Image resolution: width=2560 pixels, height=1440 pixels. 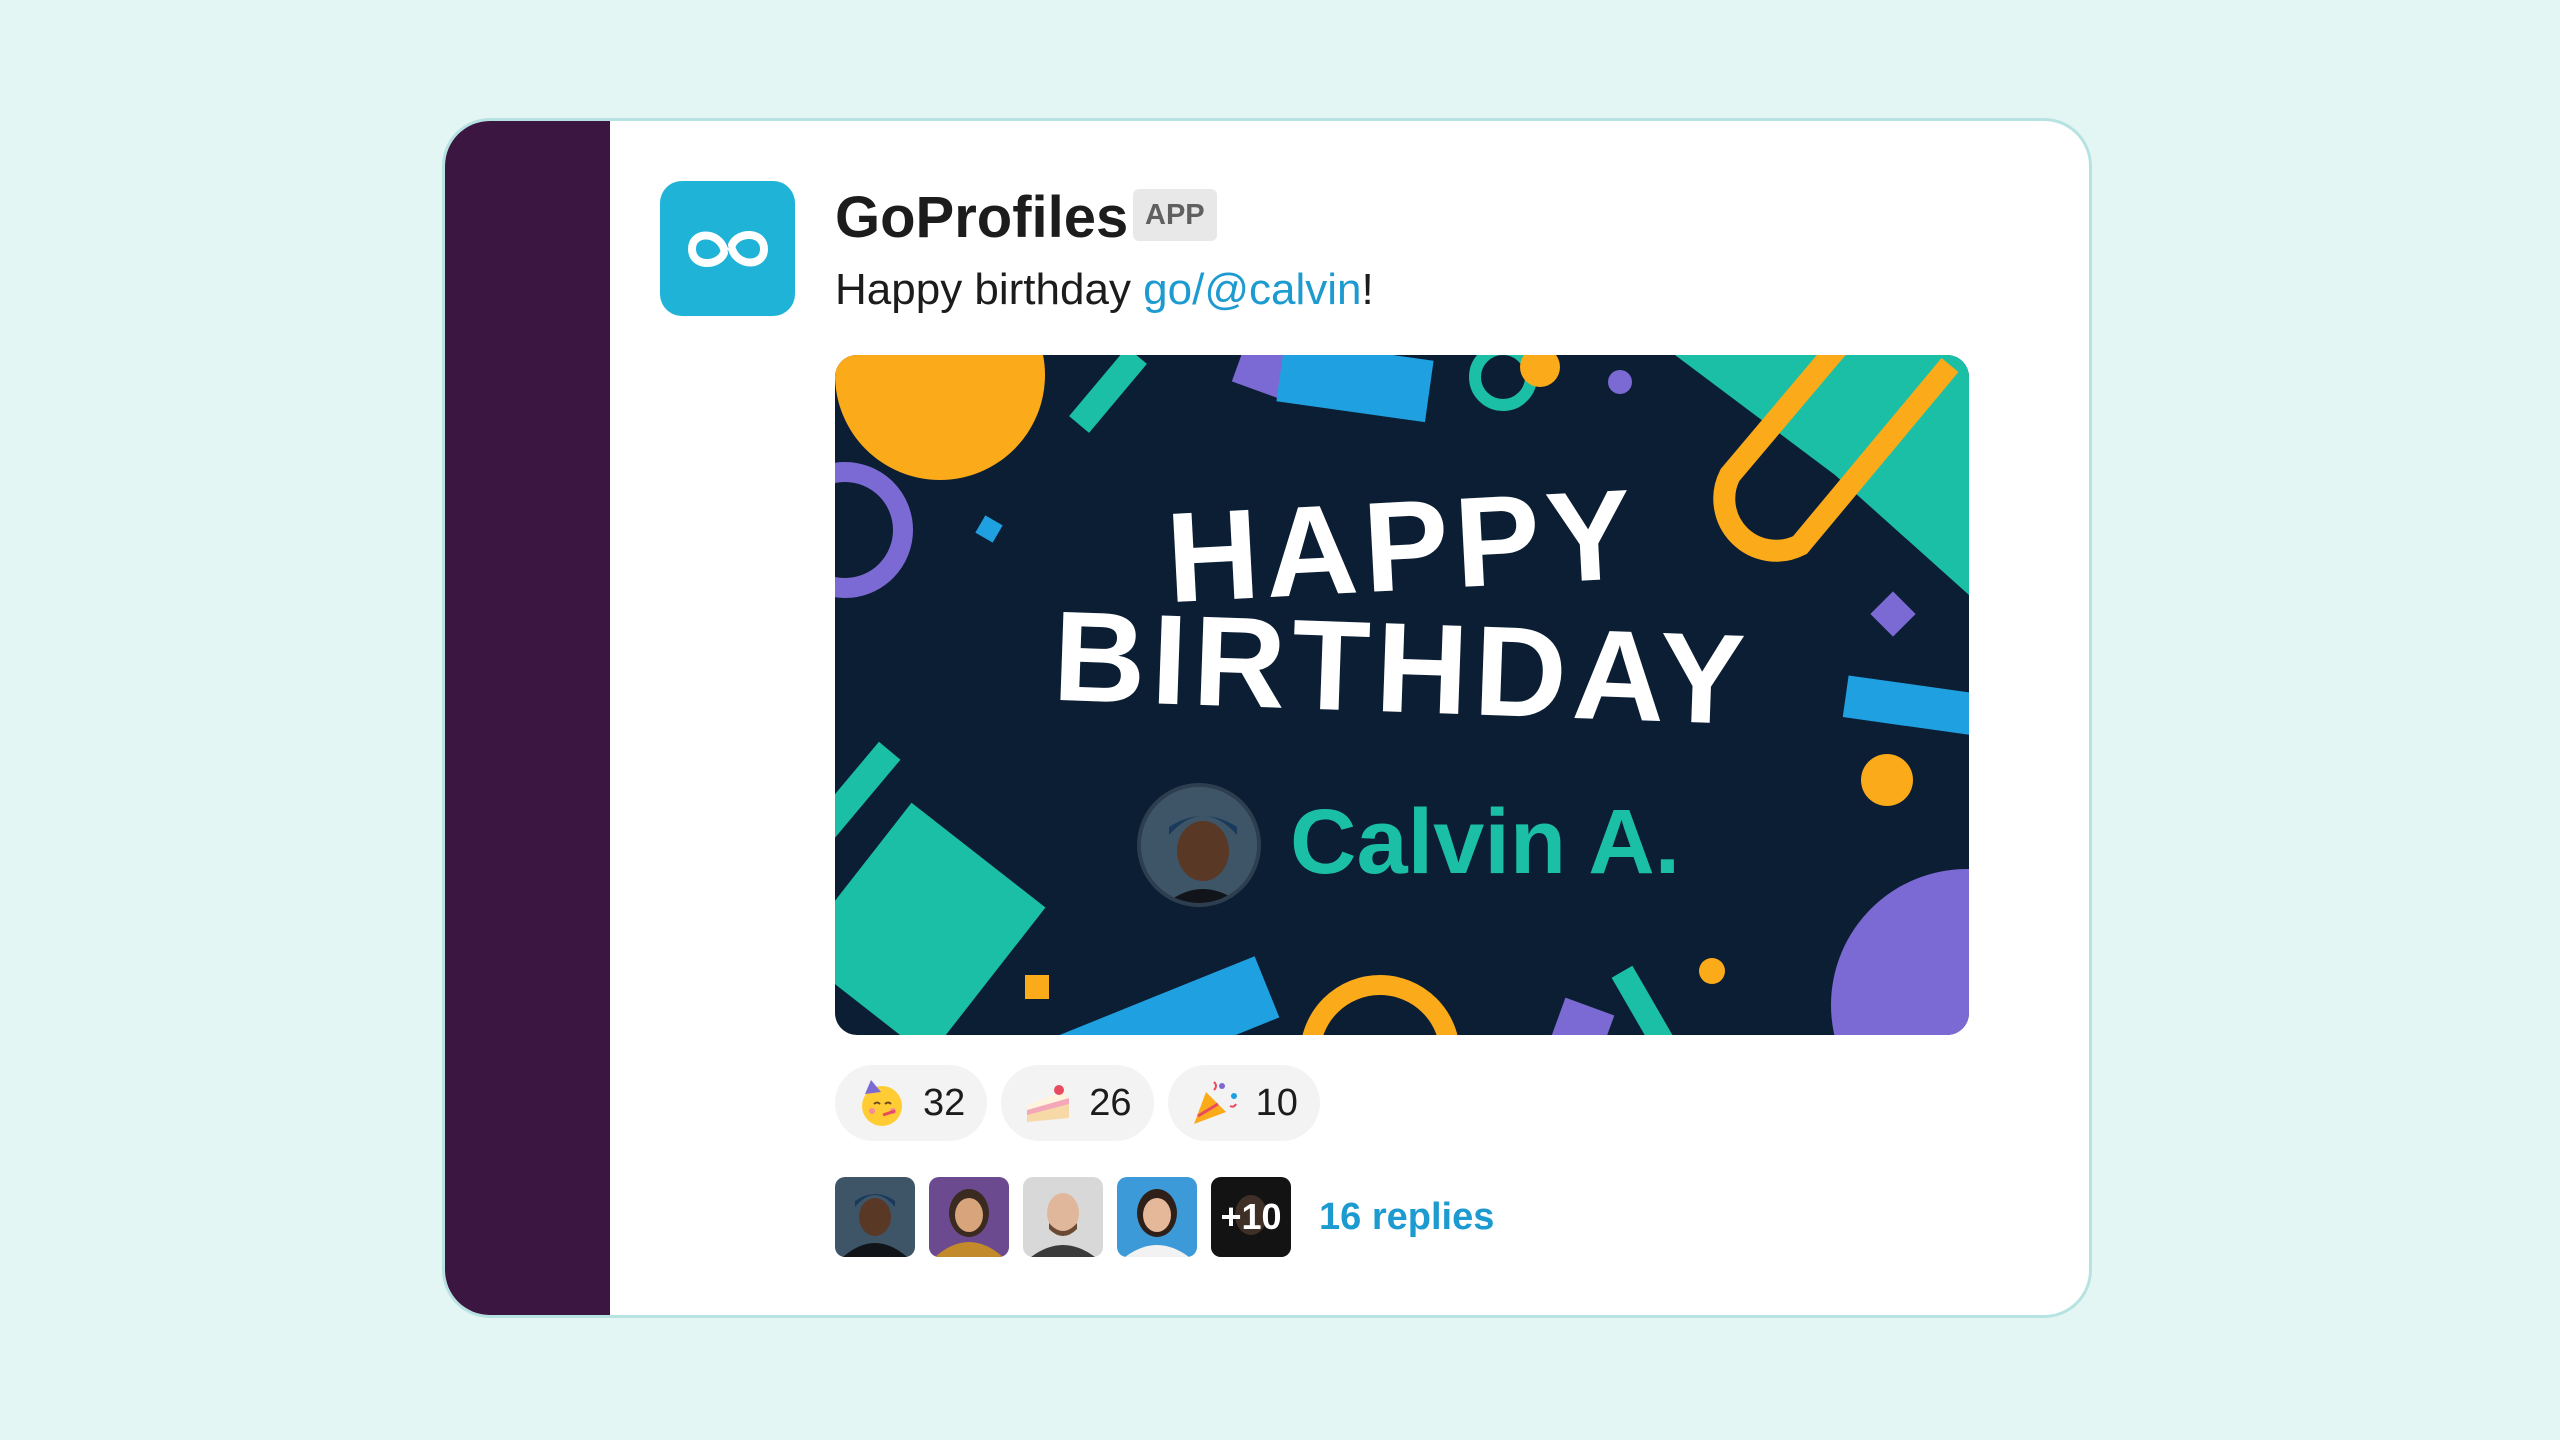 I want to click on cake-emoji, so click(x=1048, y=1103).